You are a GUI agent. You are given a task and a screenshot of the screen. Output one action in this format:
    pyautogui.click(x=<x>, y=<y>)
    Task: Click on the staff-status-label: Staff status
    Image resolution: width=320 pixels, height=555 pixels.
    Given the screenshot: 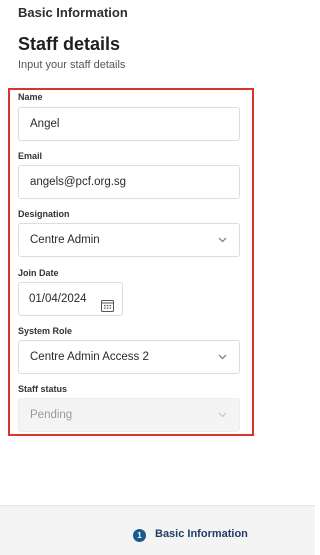 What is the action you would take?
    pyautogui.click(x=43, y=389)
    